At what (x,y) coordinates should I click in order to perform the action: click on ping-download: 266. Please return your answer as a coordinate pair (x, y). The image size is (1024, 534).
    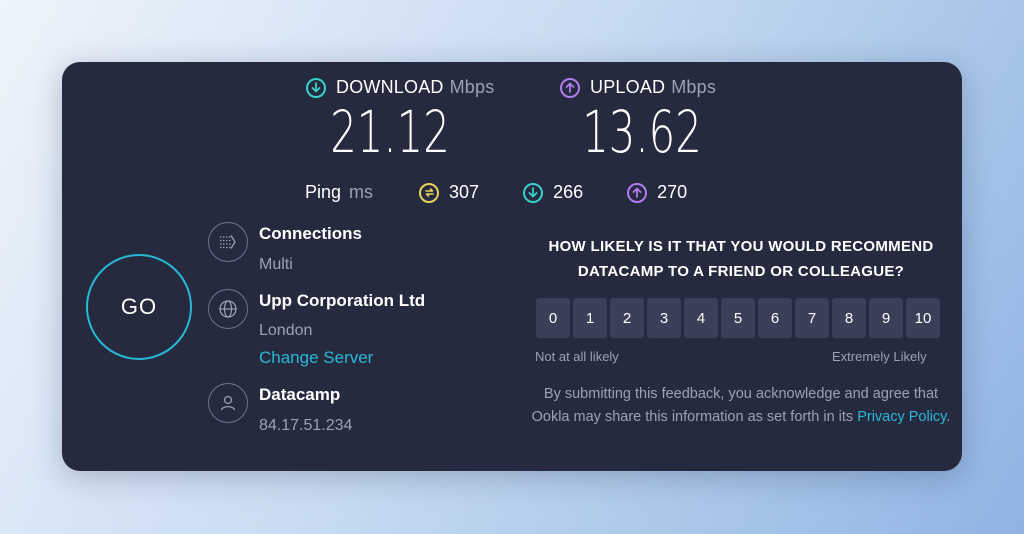
    Looking at the image, I should click on (553, 192).